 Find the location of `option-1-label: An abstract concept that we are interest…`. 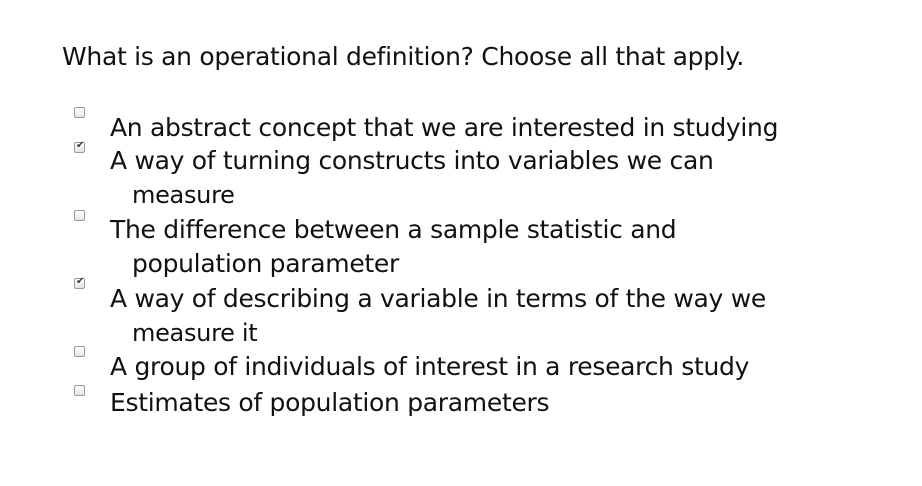

option-1-label: An abstract concept that we are interest… is located at coordinates (444, 127).